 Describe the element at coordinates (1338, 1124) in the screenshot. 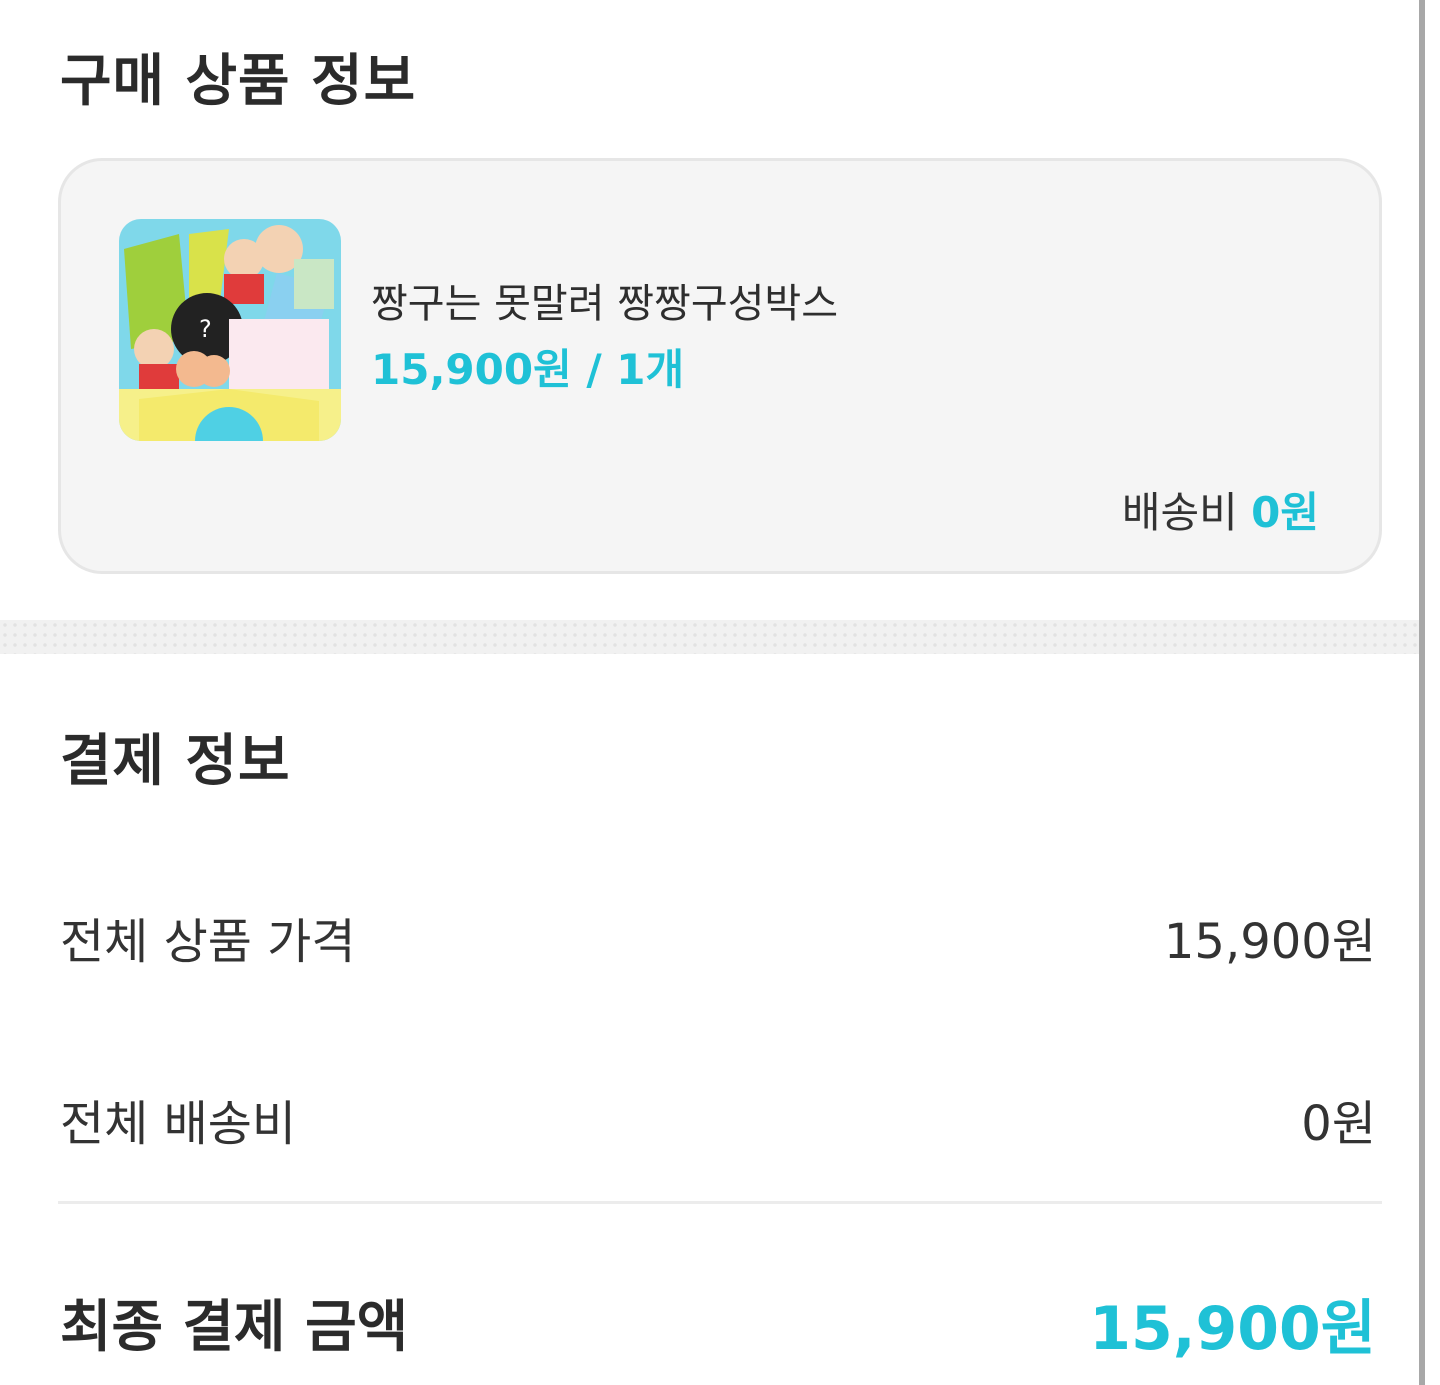

I see `total-shipping-value: 0원` at that location.